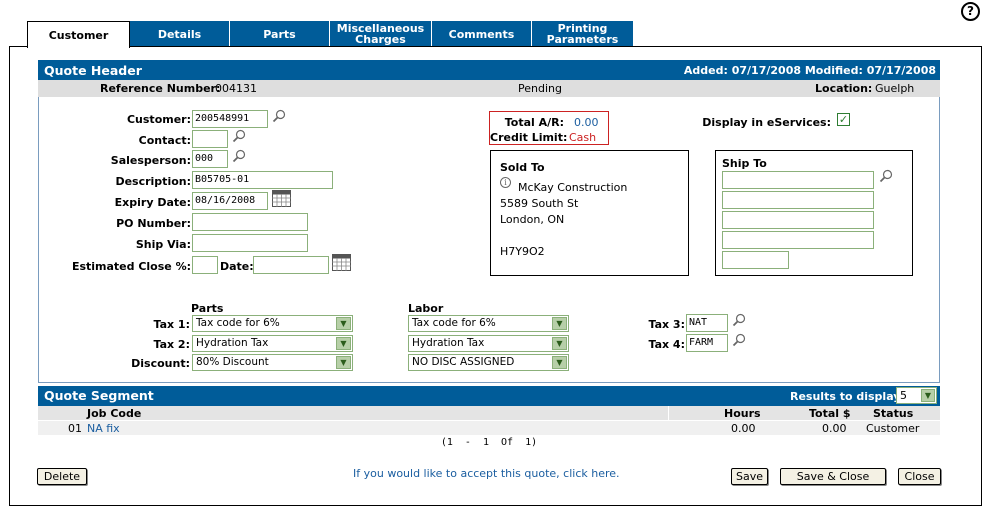 Image resolution: width=982 pixels, height=511 pixels. What do you see at coordinates (916, 395) in the screenshot?
I see `results-select: 5 ▼` at bounding box center [916, 395].